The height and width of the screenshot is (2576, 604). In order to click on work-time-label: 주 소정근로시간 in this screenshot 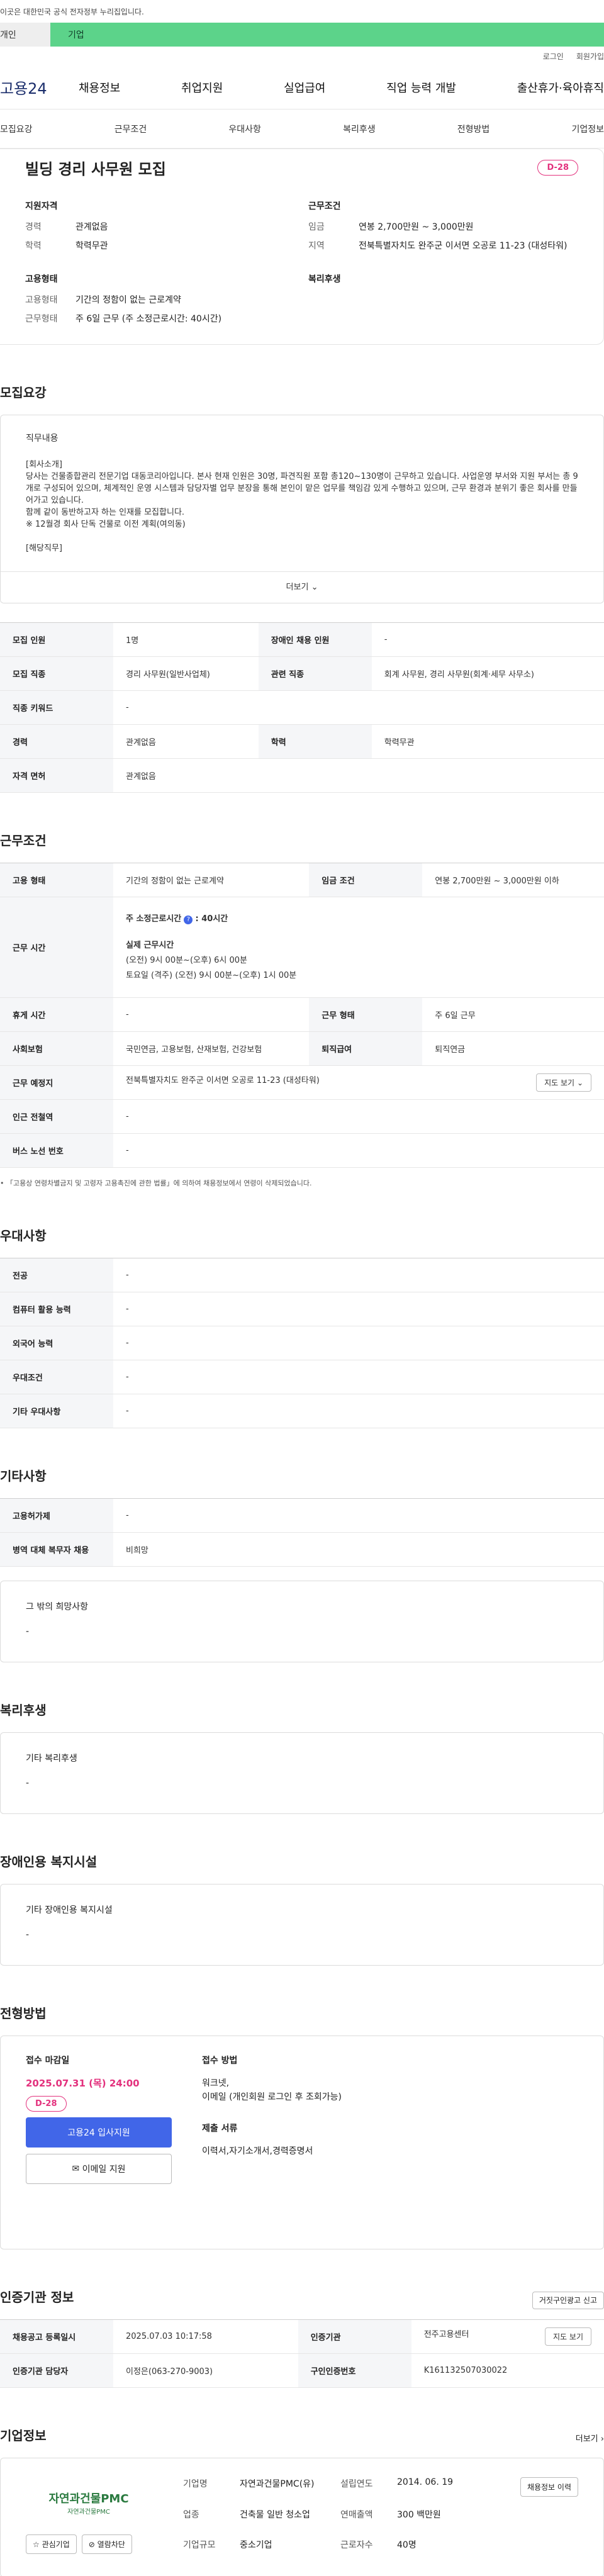, I will do `click(154, 919)`.